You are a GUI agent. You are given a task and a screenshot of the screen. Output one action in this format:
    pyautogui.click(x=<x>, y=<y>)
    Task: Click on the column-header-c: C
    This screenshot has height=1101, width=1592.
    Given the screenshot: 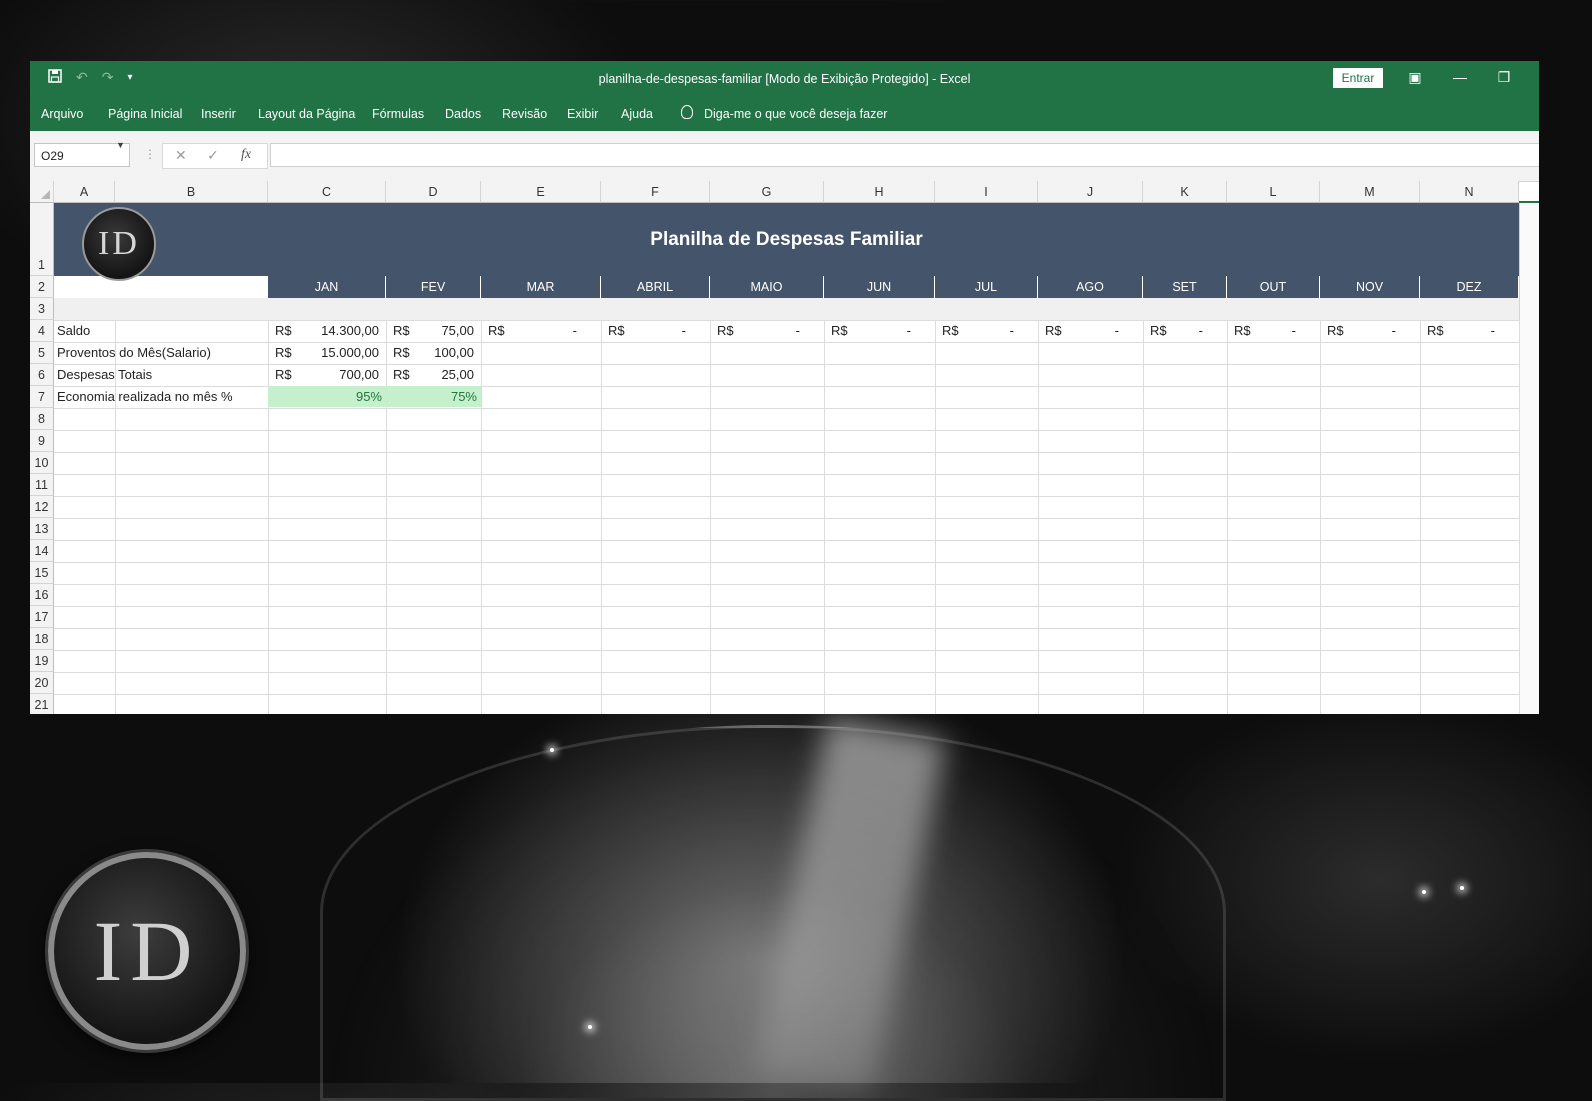 What is the action you would take?
    pyautogui.click(x=327, y=192)
    